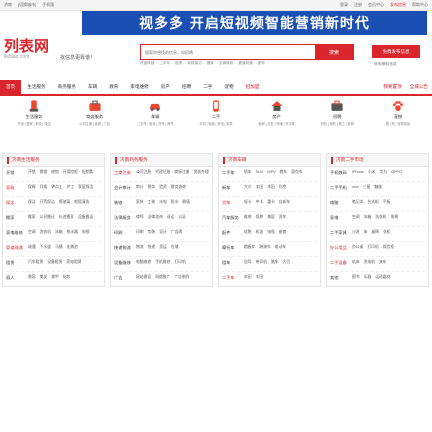 The height and width of the screenshot is (432, 432). What do you see at coordinates (86, 232) in the screenshot?
I see `category-link: 电视` at bounding box center [86, 232].